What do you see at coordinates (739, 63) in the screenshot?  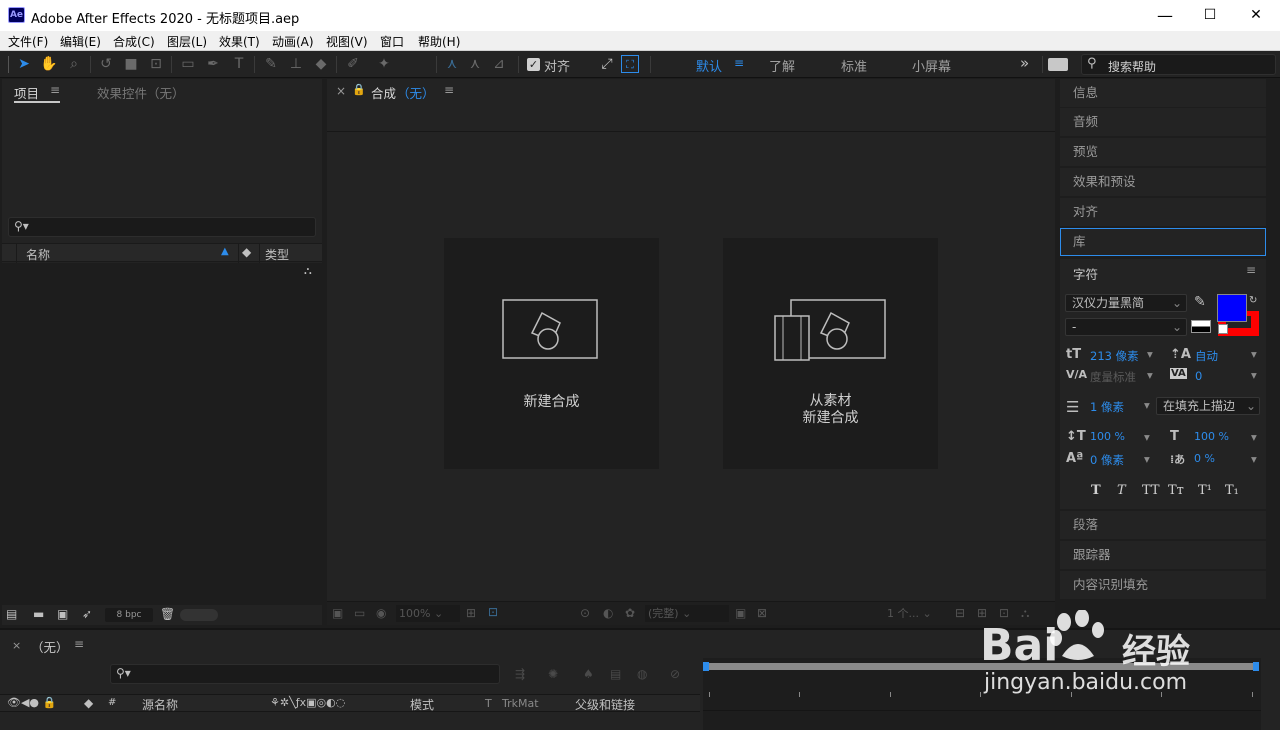 I see `workspace-menu-icon: ≡` at bounding box center [739, 63].